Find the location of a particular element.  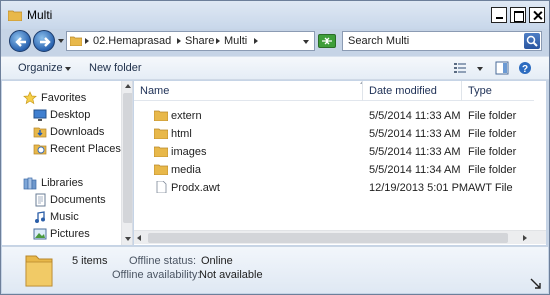

search-input: Search Multi is located at coordinates (378, 41).